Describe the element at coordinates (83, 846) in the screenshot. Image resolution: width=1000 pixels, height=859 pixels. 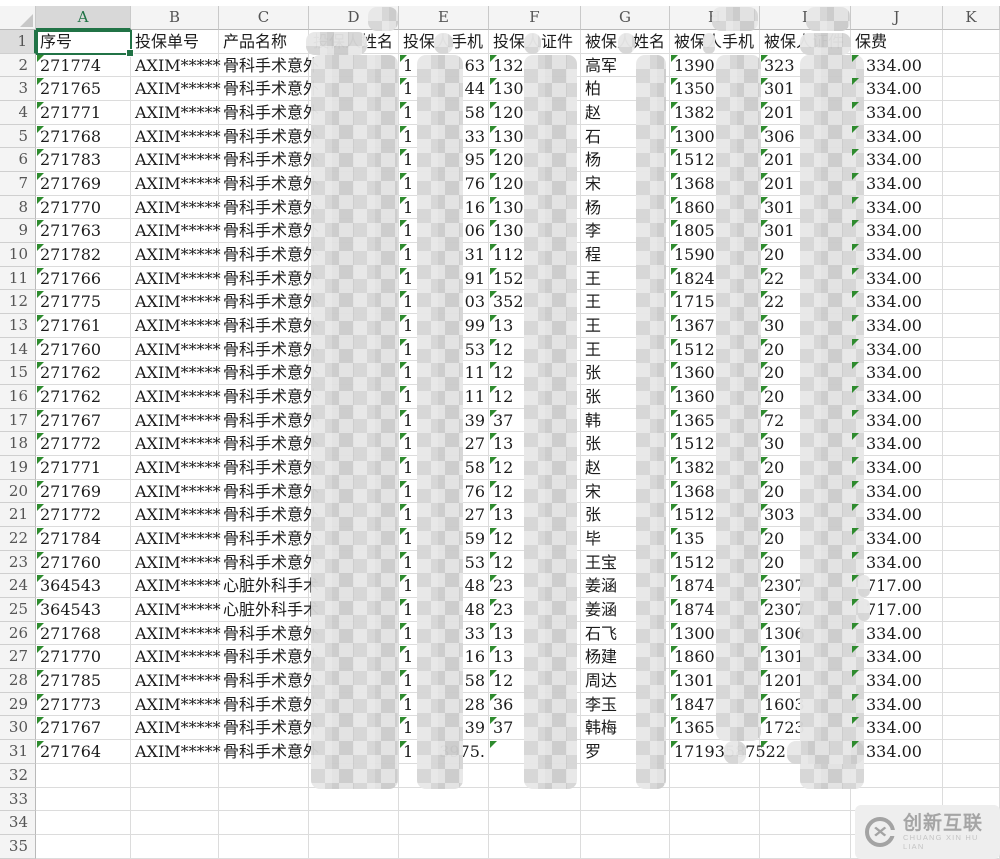
I see `cell-A35` at that location.